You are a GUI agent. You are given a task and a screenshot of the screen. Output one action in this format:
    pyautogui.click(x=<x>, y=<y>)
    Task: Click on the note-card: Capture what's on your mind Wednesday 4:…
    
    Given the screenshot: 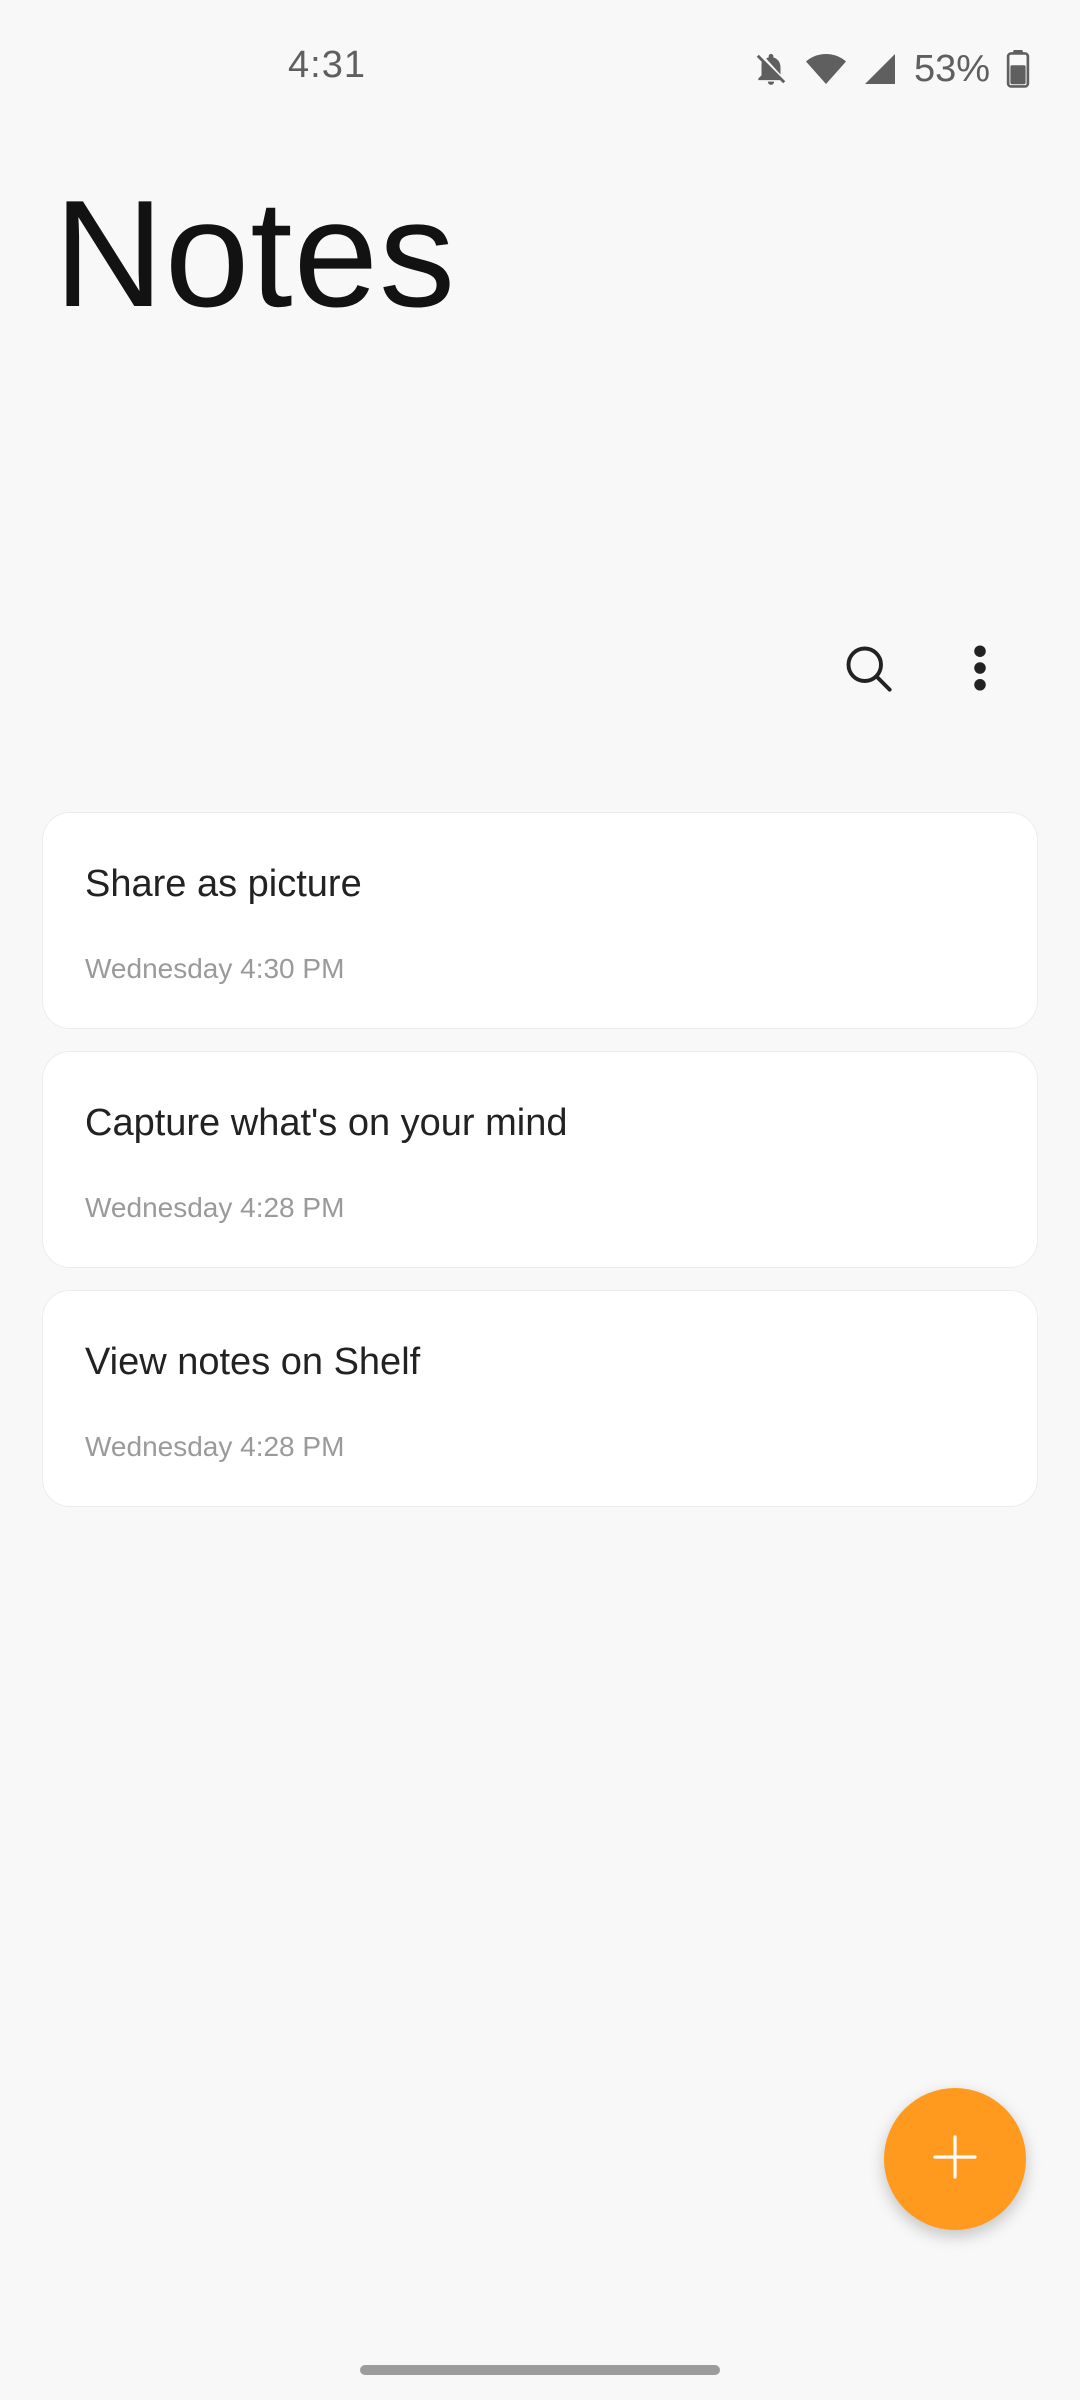 What is the action you would take?
    pyautogui.click(x=540, y=1159)
    